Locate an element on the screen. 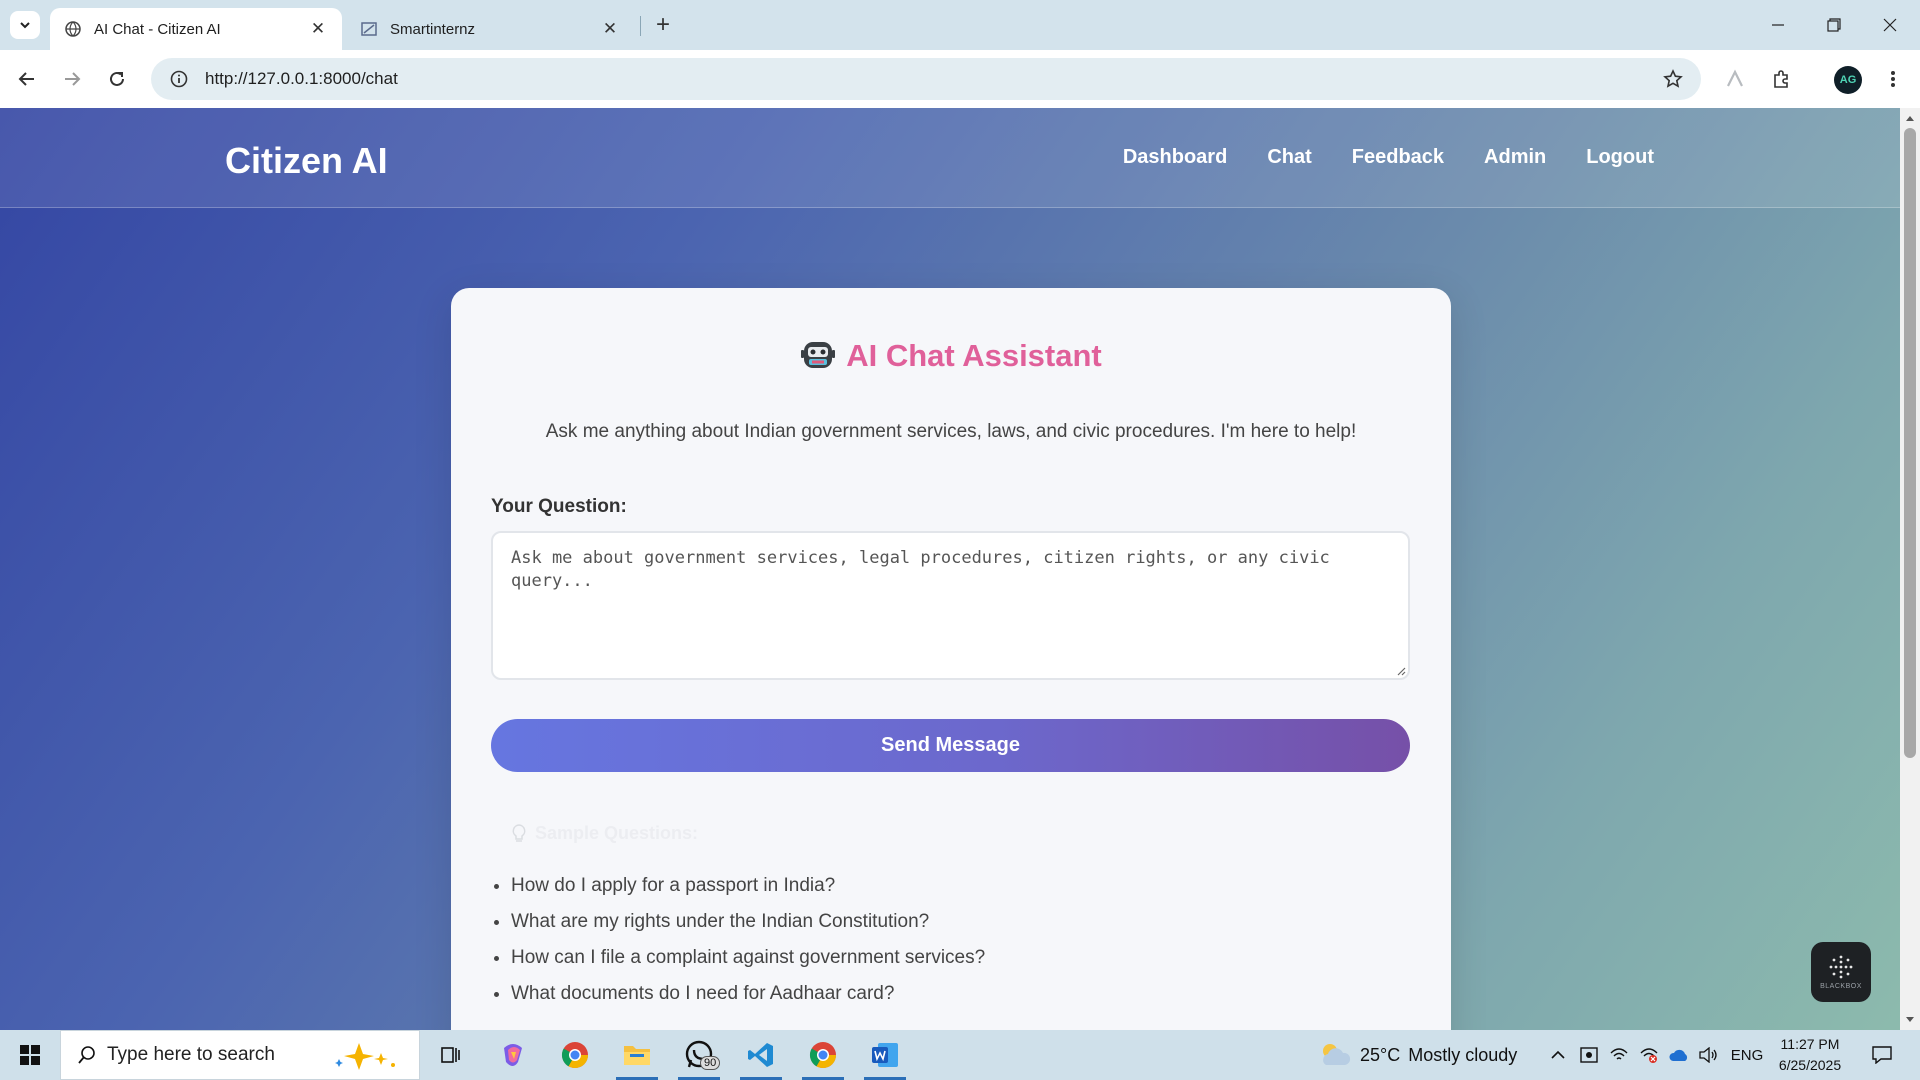 Image resolution: width=1920 pixels, height=1080 pixels. chrome-menu-icon is located at coordinates (1893, 79).